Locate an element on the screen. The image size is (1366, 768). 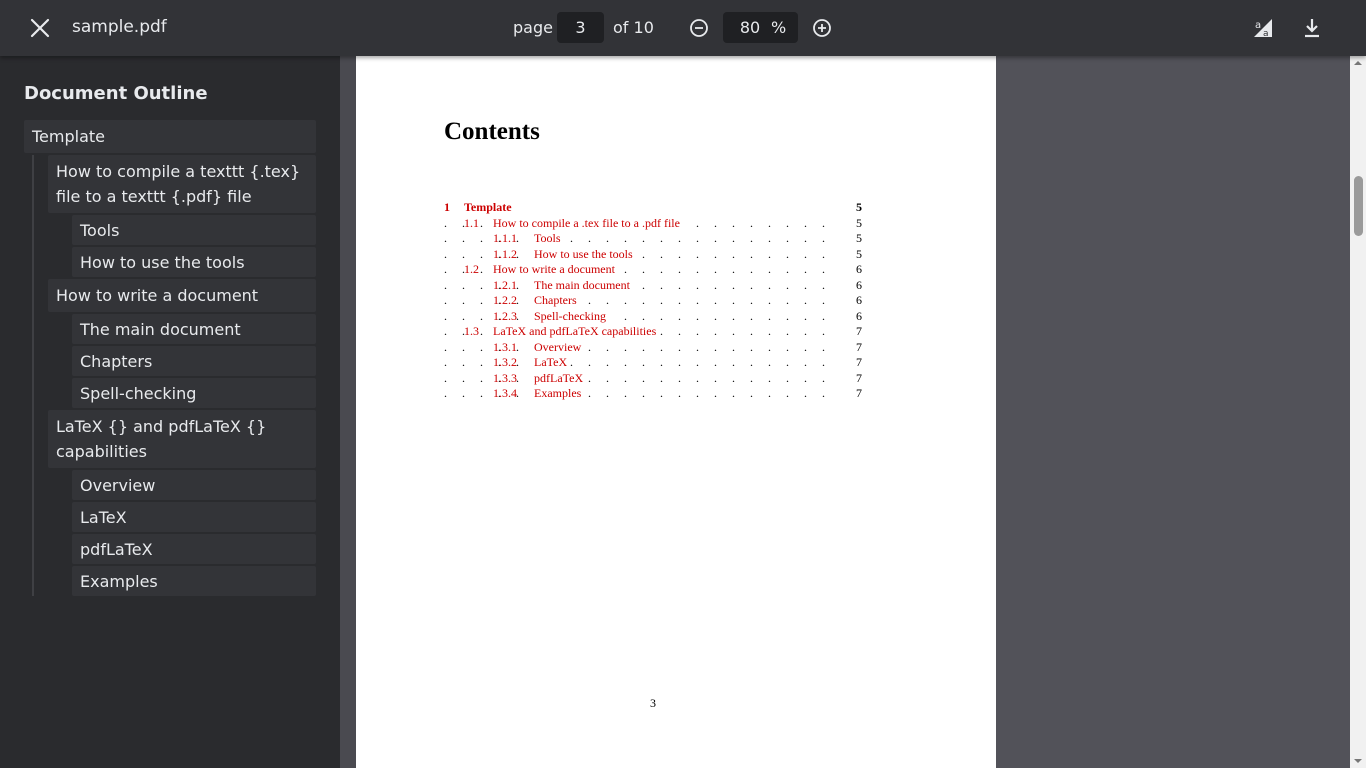
toc-entry-label: Chapters is located at coordinates (557, 301).